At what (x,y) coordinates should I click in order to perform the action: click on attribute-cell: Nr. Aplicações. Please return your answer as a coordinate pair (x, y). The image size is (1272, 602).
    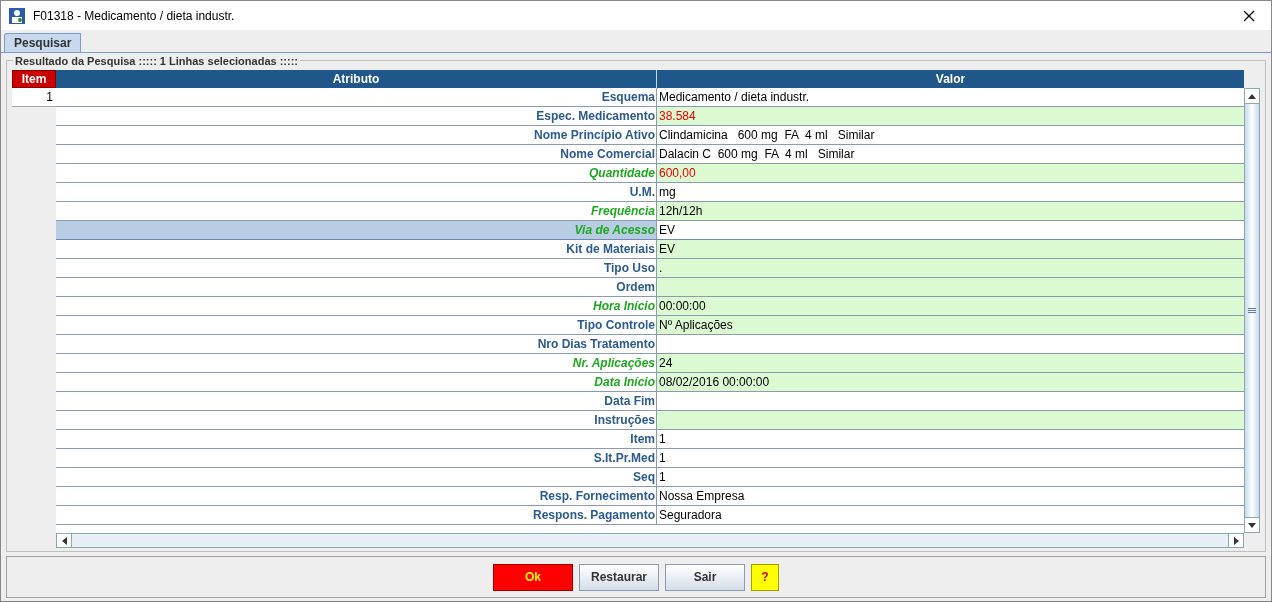
    Looking at the image, I should click on (356, 363).